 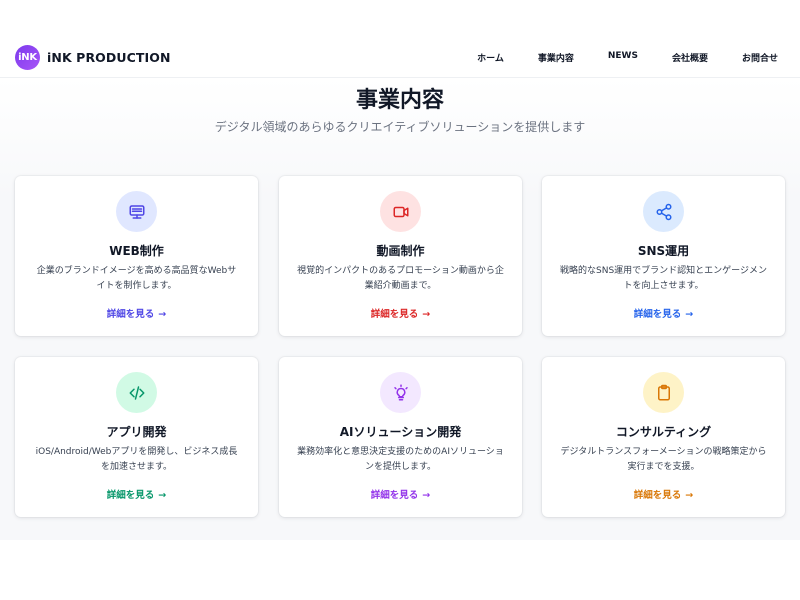 I want to click on card-description: デジタルトランスフォーメーションの戦略策定から実行までを支援。, so click(x=663, y=459).